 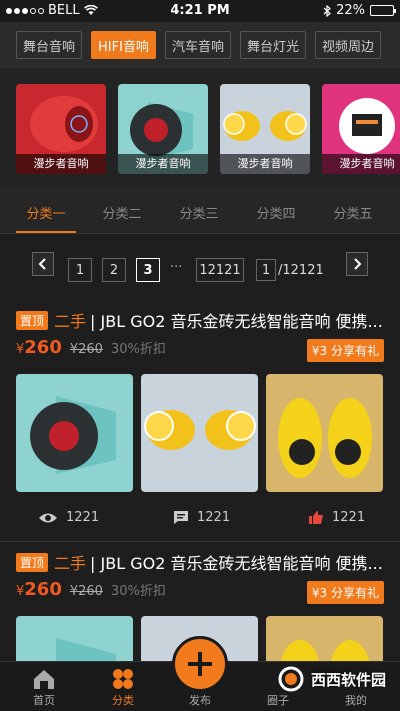 I want to click on eye-icon, so click(x=48, y=517).